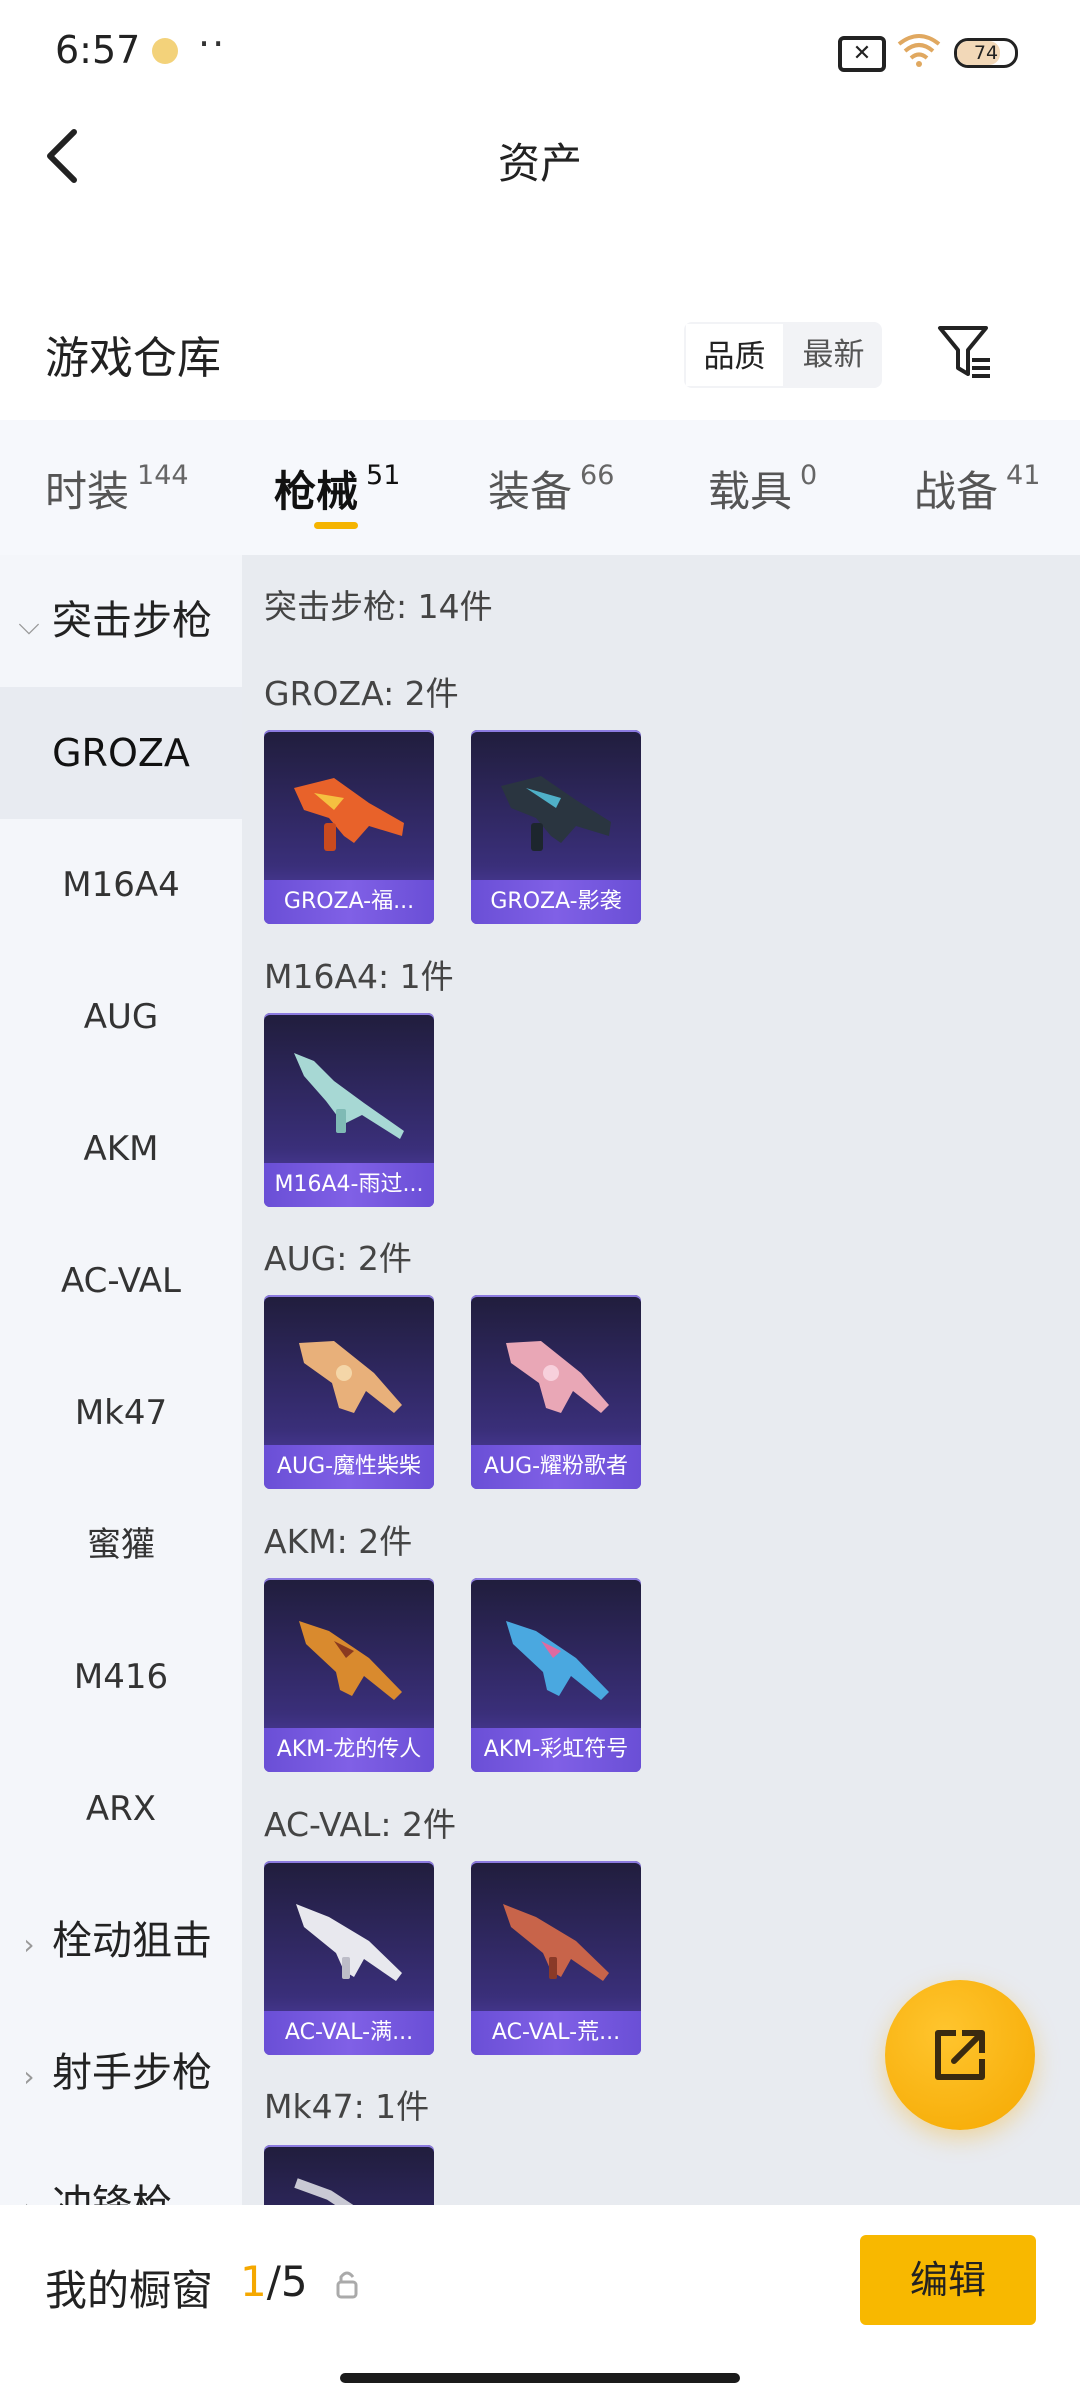 The image size is (1080, 2400). I want to click on sidebar-item-akm: AKM, so click(121, 1149).